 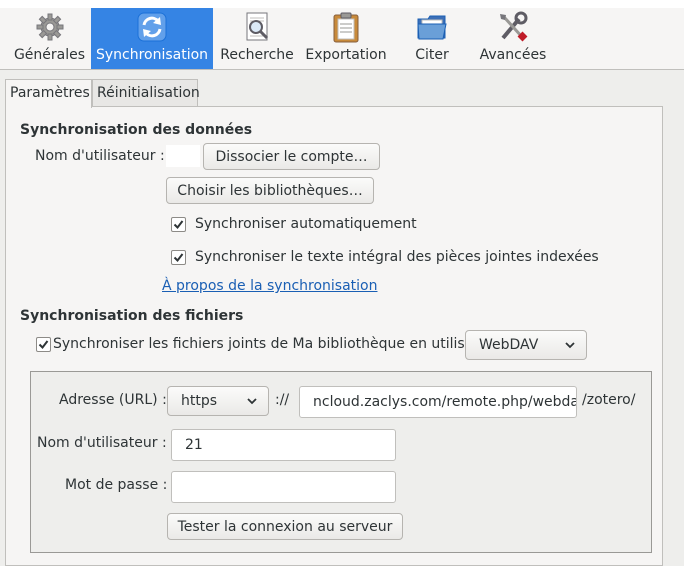 I want to click on webdav-username-label: Nom d'utilisateur :, so click(x=102, y=443).